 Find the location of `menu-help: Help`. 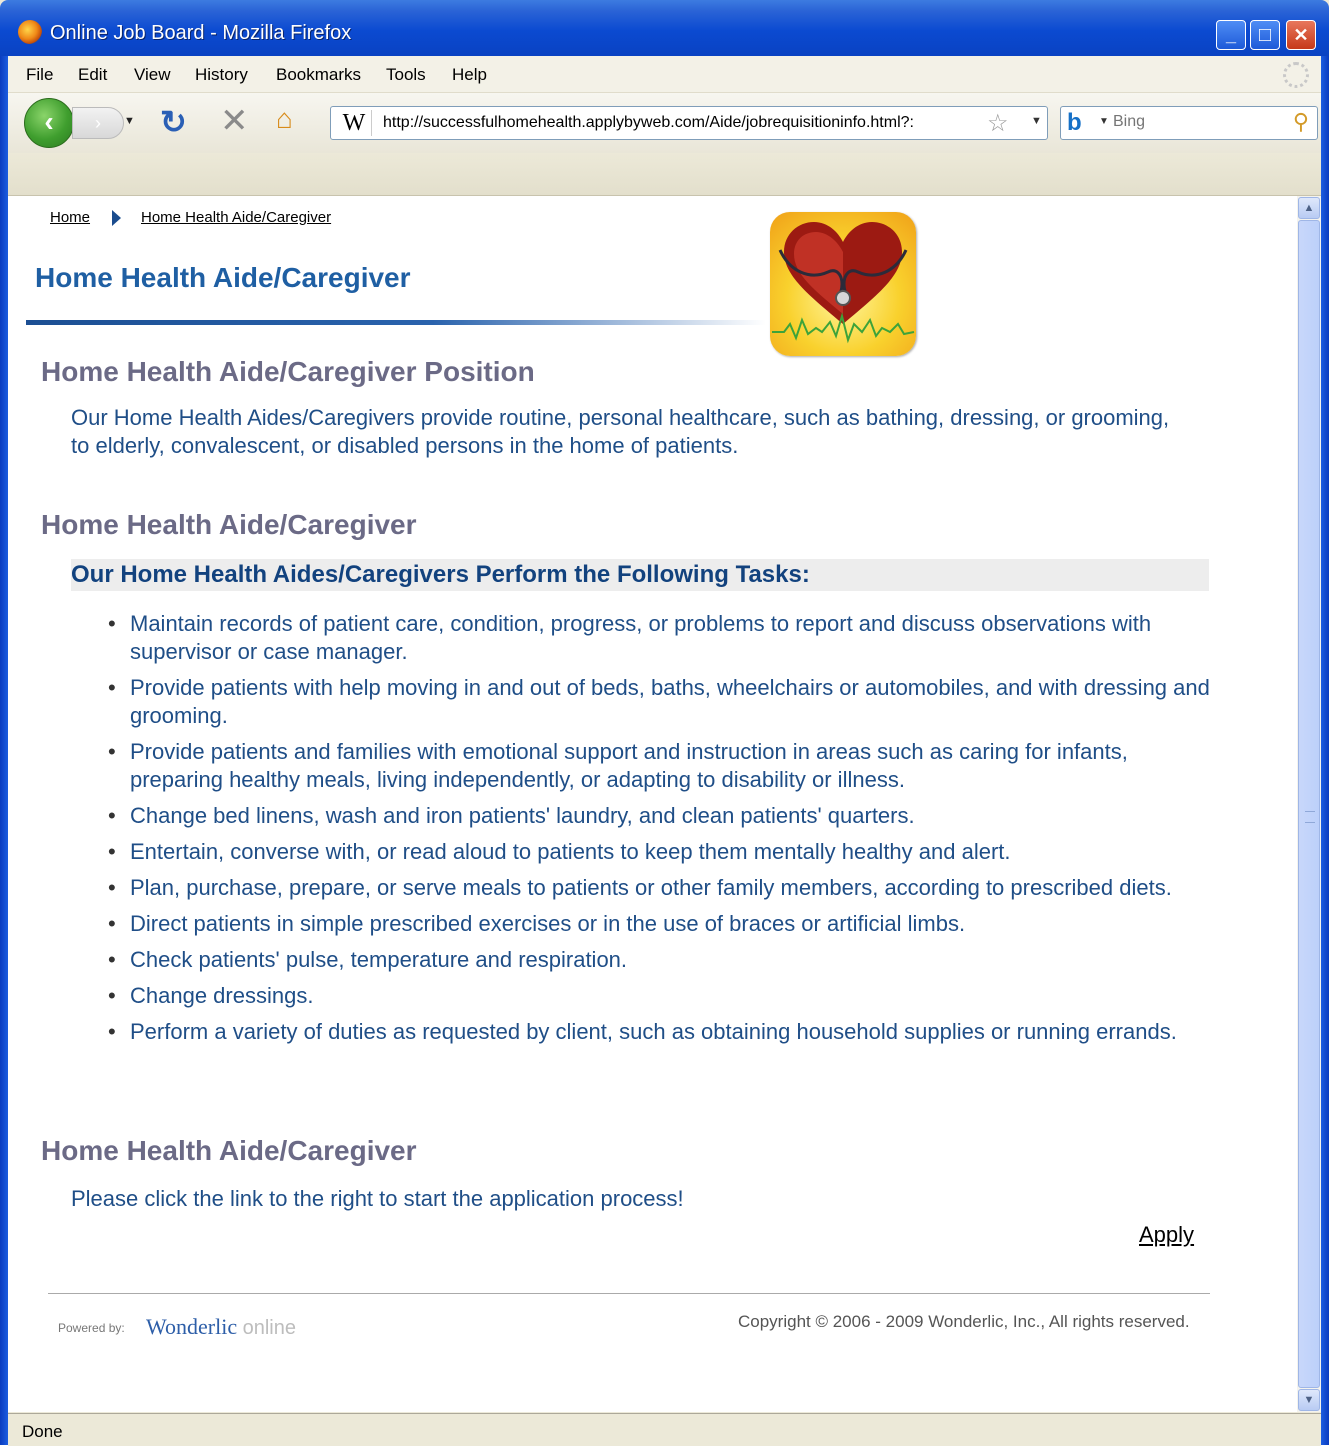

menu-help: Help is located at coordinates (469, 75).